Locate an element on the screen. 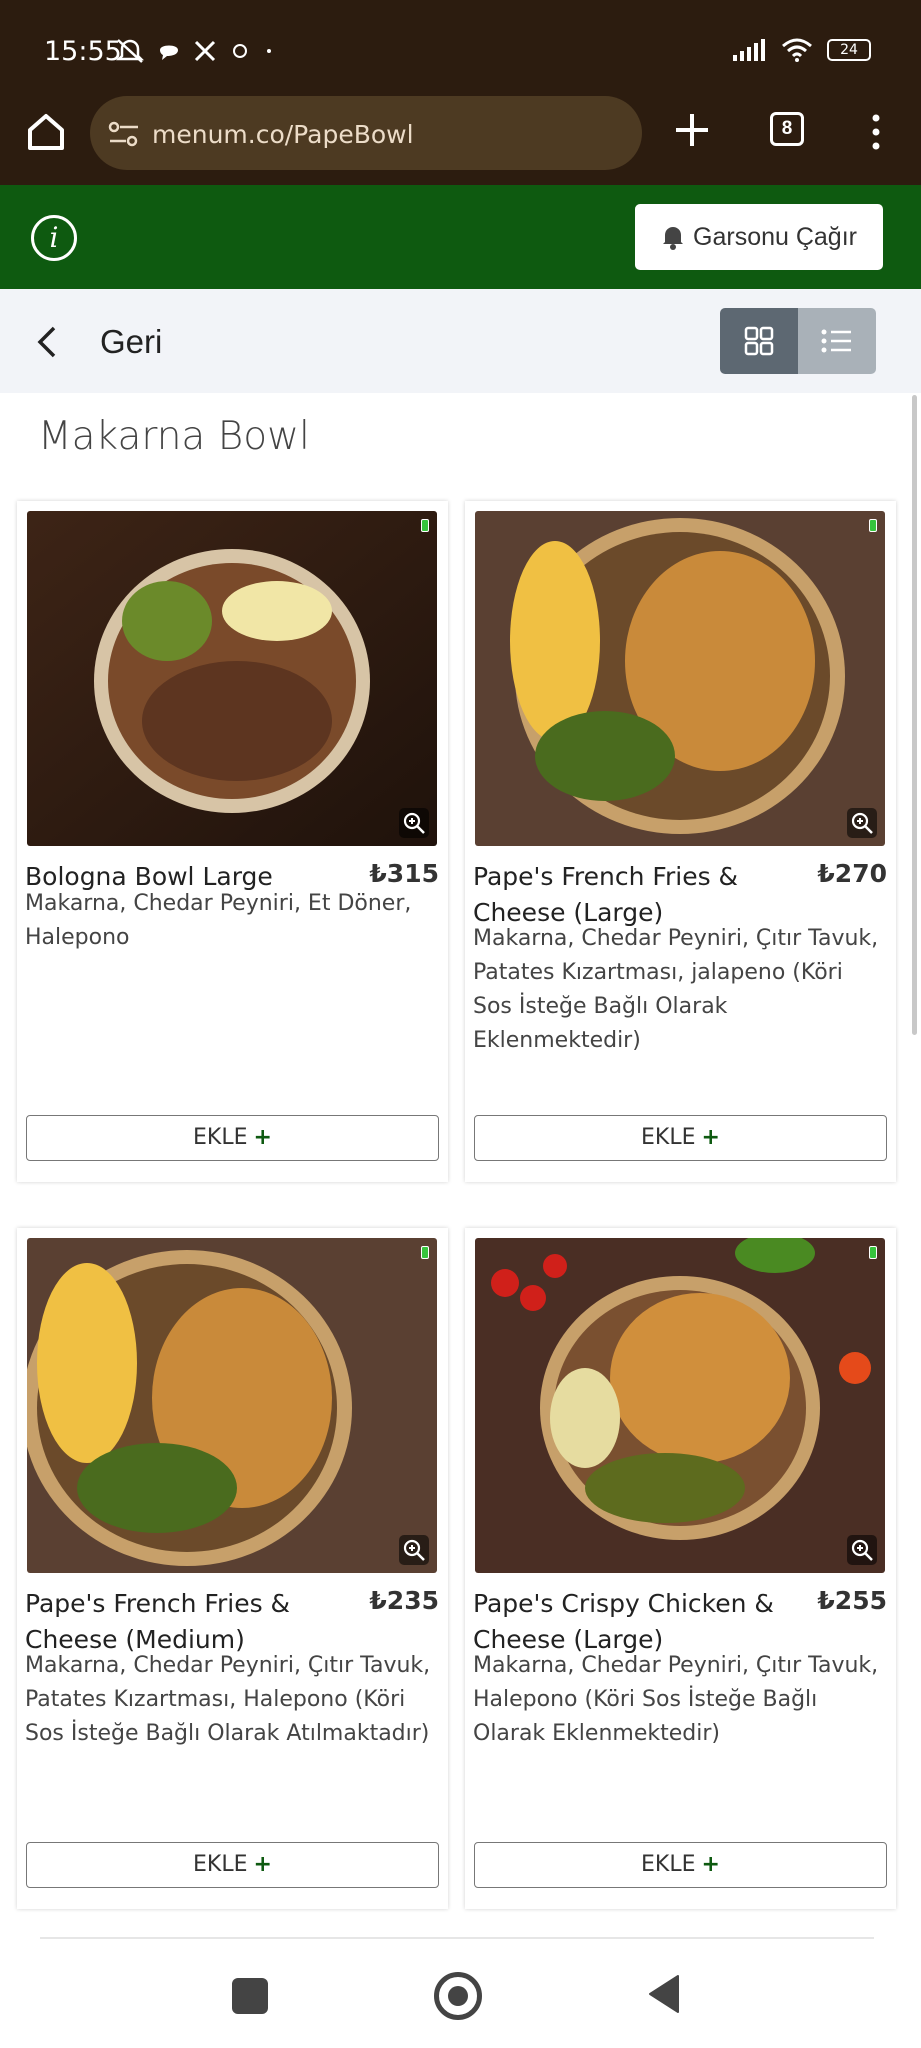 Image resolution: width=921 pixels, height=2048 pixels. status-time: 15:55 is located at coordinates (83, 51).